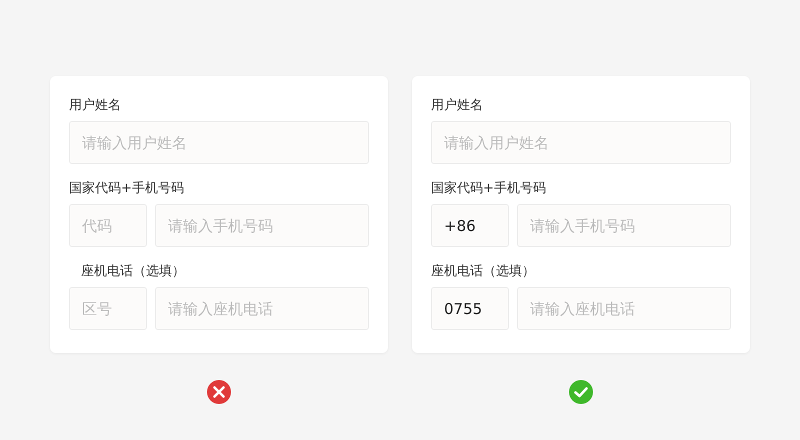 Image resolution: width=800 pixels, height=440 pixels. I want to click on input-field: 区号, so click(108, 308).